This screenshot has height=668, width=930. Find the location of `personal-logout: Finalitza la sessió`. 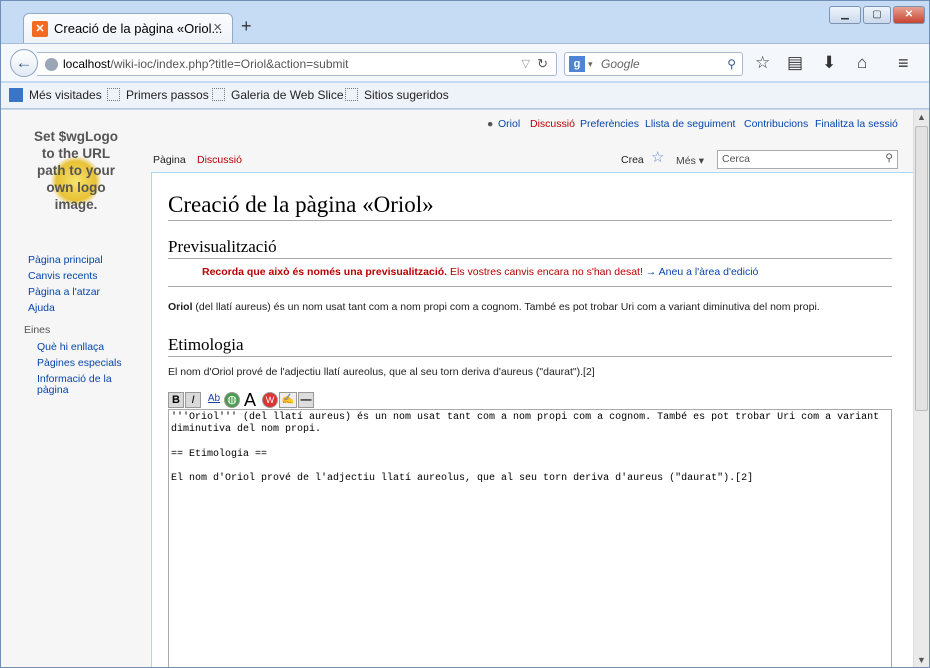

personal-logout: Finalitza la sessió is located at coordinates (856, 124).